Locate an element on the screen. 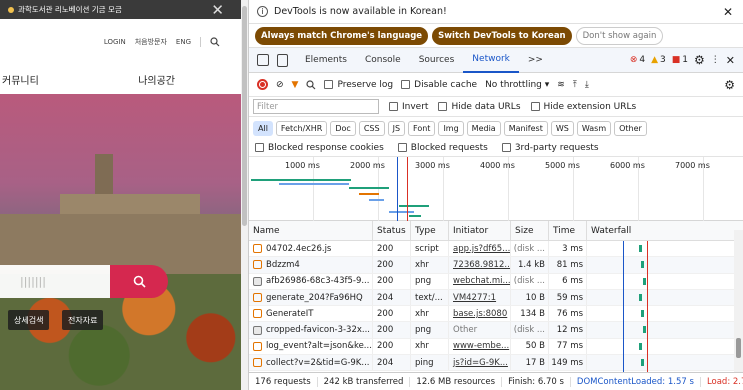  nav-my-space: 나의공간 is located at coordinates (156, 79).